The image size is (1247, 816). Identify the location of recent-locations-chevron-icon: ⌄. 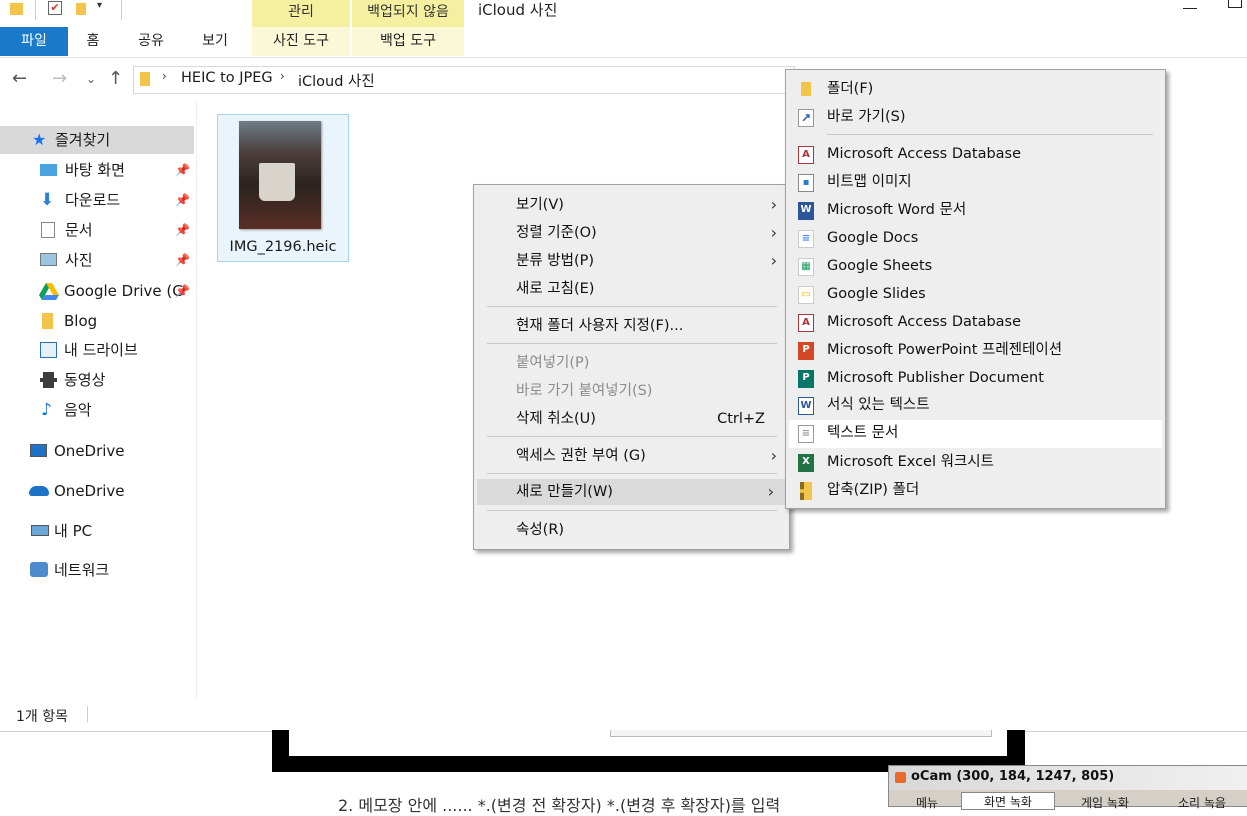
(91, 79).